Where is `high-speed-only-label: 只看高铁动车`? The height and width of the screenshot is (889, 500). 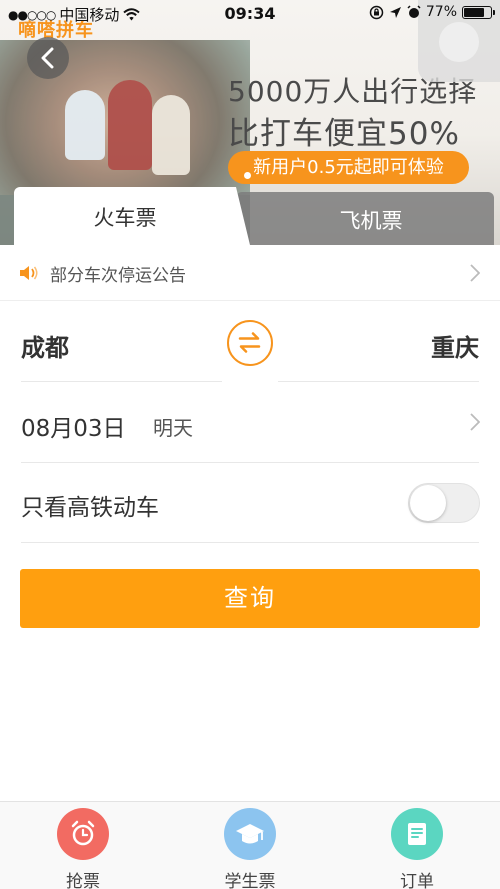 high-speed-only-label: 只看高铁动车 is located at coordinates (90, 508).